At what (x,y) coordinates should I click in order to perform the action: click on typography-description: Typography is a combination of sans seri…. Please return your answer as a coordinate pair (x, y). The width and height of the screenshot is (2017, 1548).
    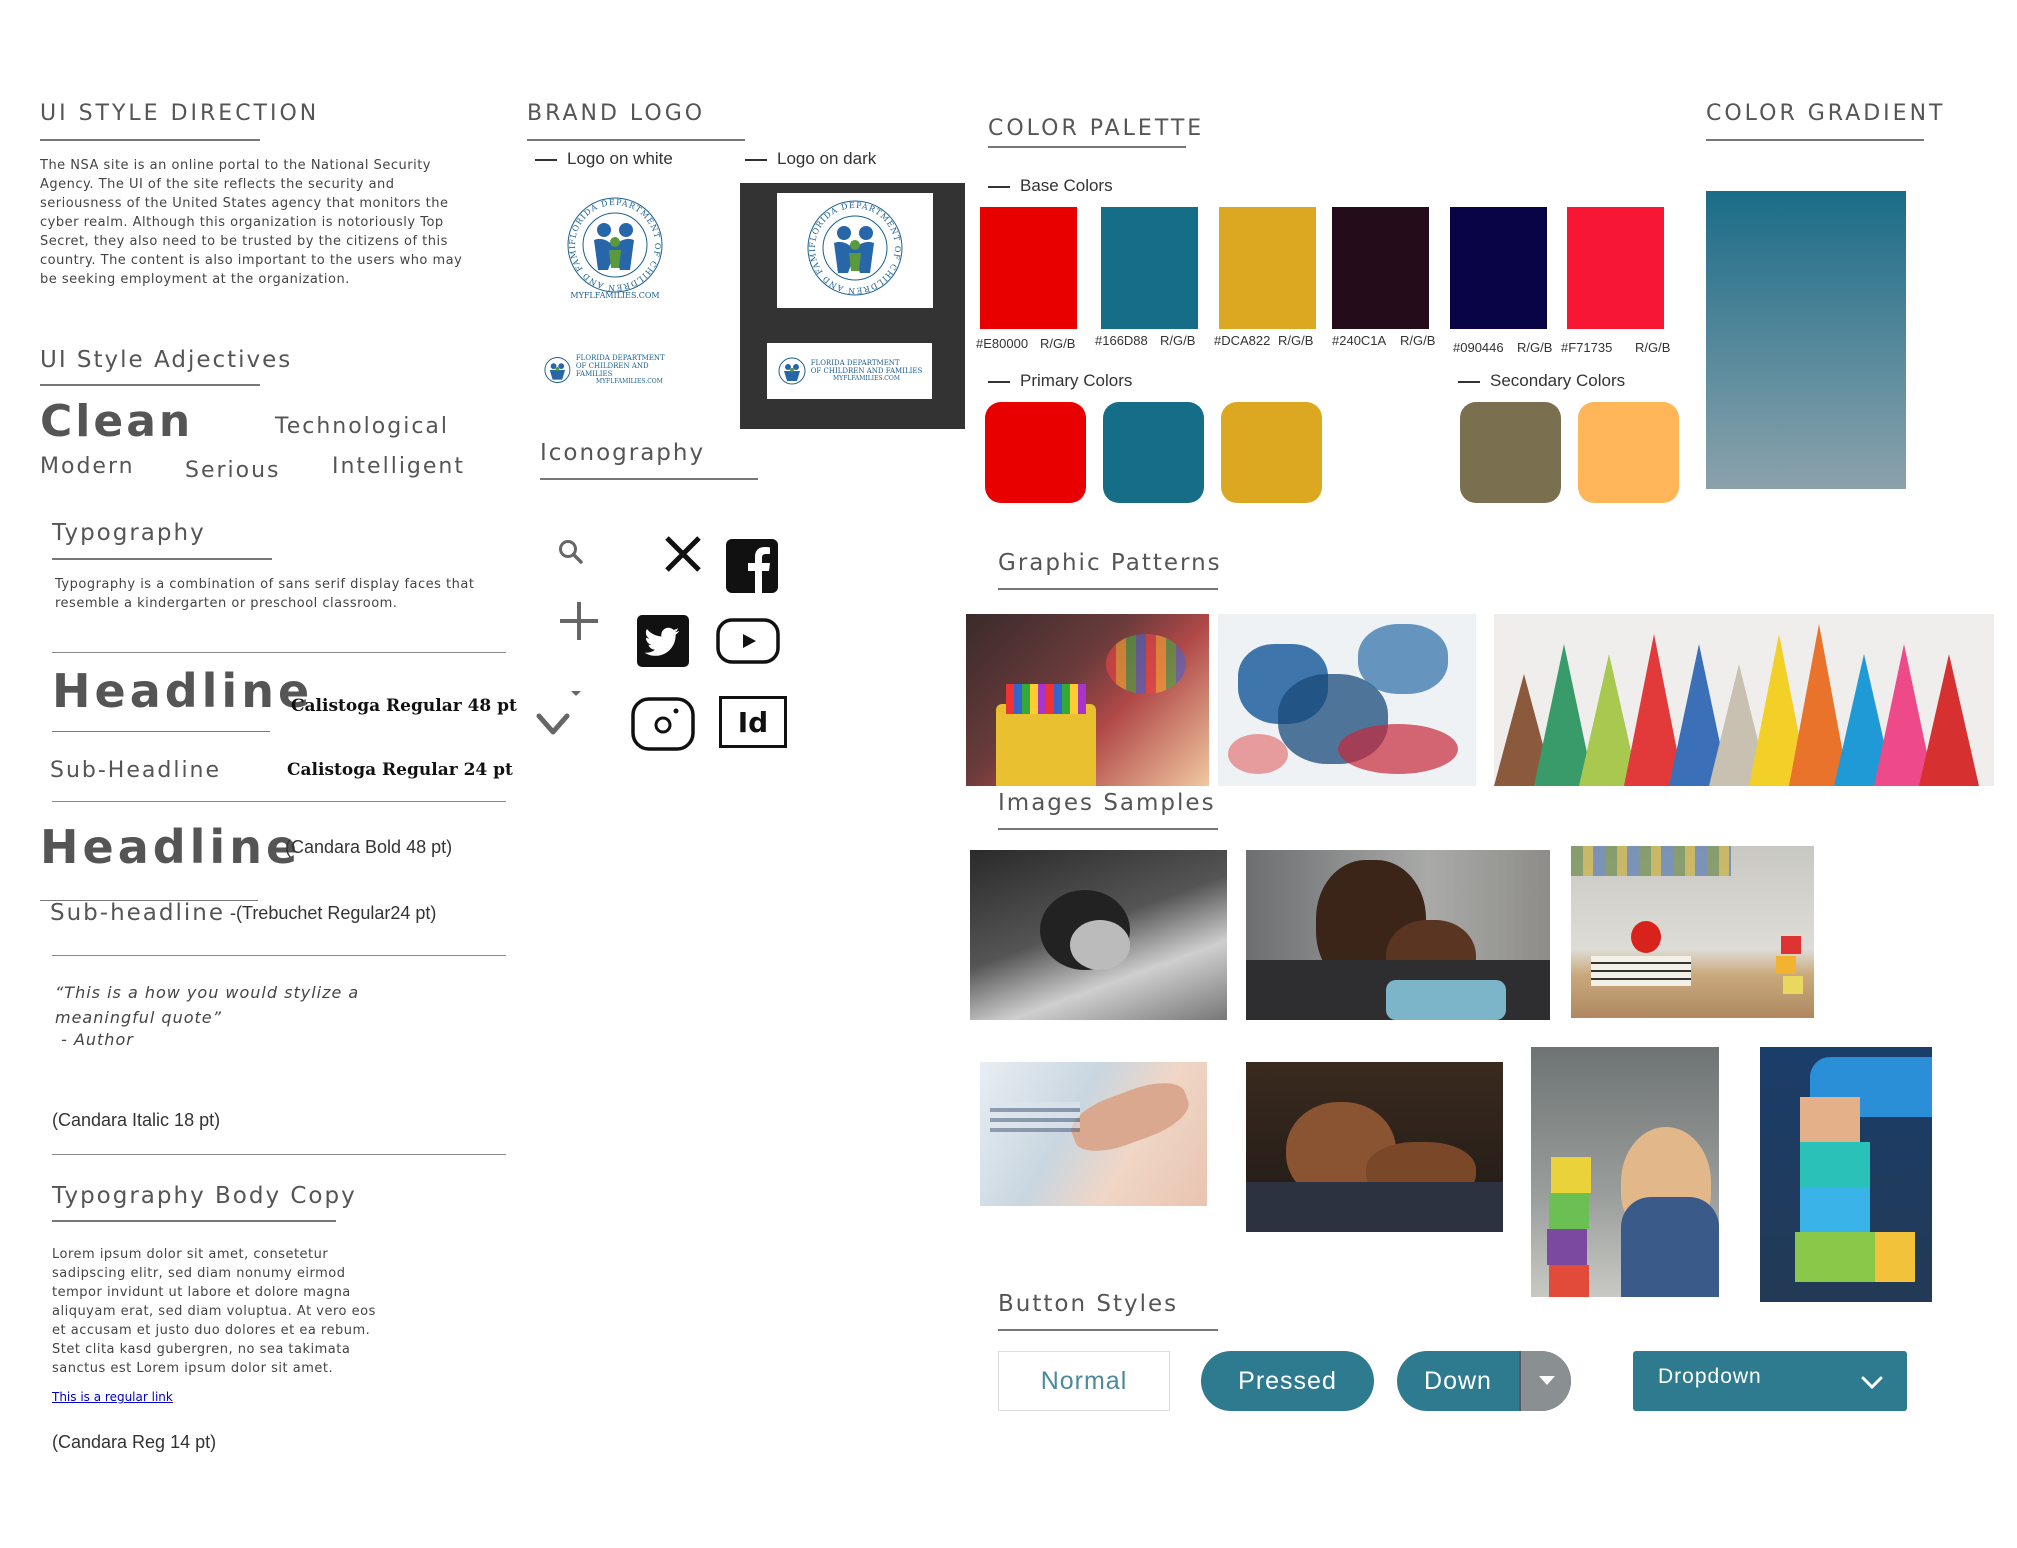
    Looking at the image, I should click on (265, 594).